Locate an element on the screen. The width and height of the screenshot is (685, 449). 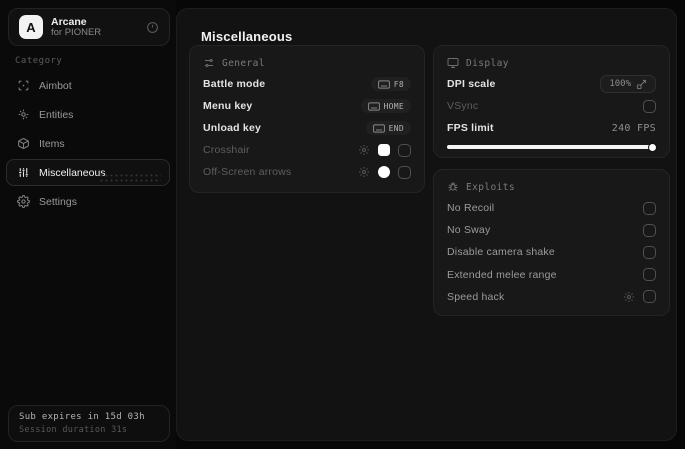
crosshair-settings-gear-icon is located at coordinates (364, 150).